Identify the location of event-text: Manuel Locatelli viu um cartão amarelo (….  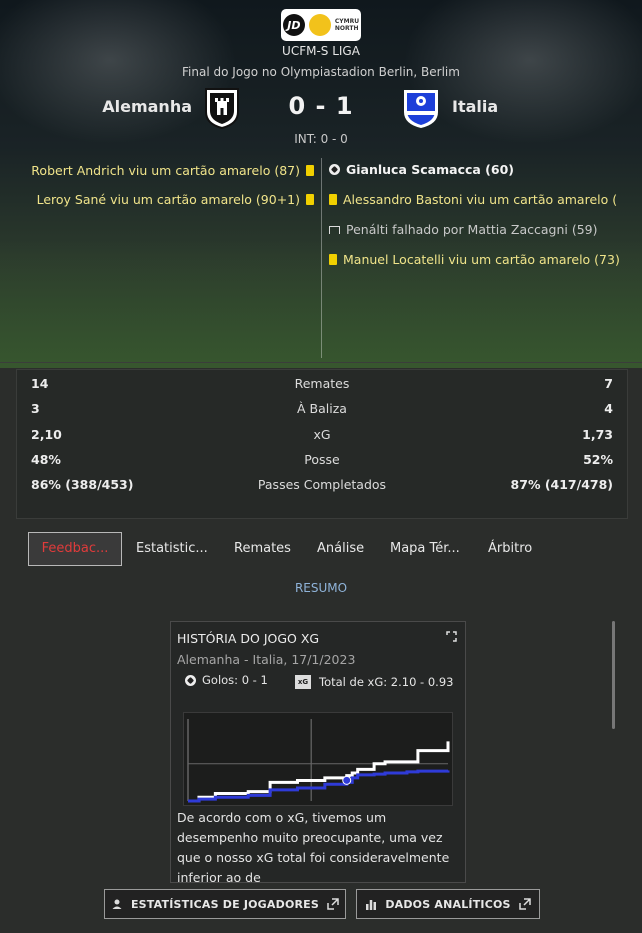
(481, 259).